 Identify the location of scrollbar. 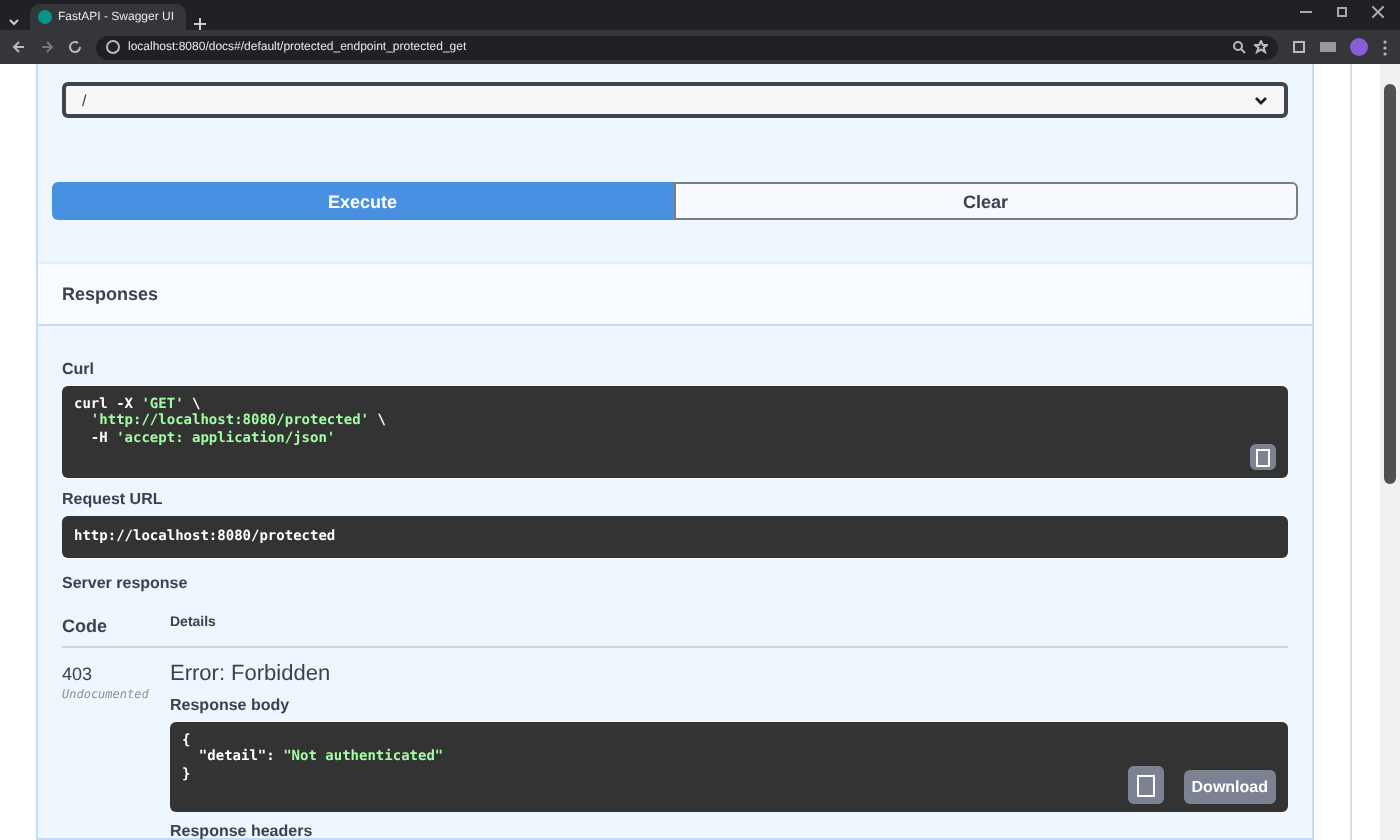
(1390, 452).